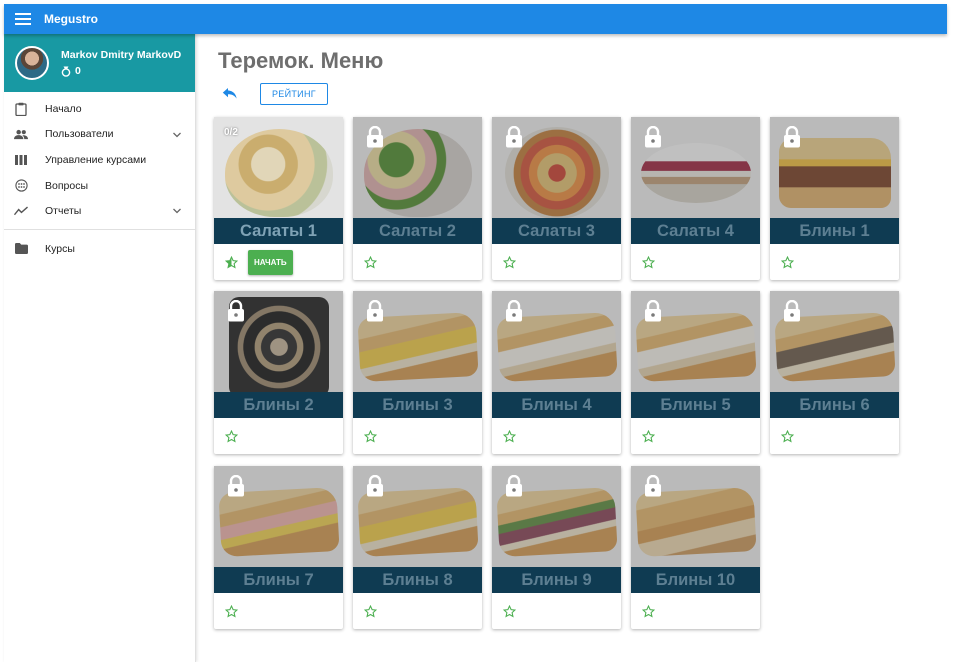 The width and height of the screenshot is (960, 662). What do you see at coordinates (67, 185) in the screenshot?
I see `sidebar-item-label: Вопросы` at bounding box center [67, 185].